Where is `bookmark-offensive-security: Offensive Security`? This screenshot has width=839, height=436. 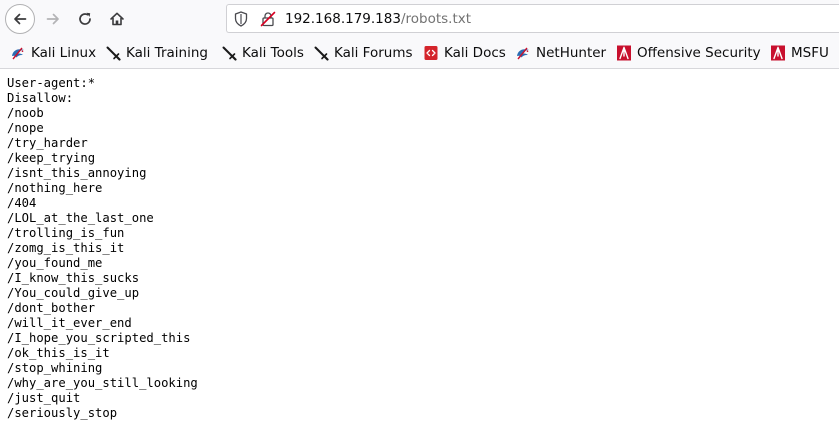 bookmark-offensive-security: Offensive Security is located at coordinates (688, 53).